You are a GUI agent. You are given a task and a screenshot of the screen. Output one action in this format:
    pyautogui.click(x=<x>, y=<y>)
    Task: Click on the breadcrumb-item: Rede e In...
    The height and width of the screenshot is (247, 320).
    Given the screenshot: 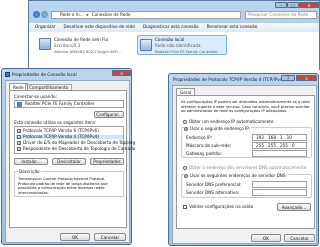 What is the action you would take?
    pyautogui.click(x=72, y=14)
    